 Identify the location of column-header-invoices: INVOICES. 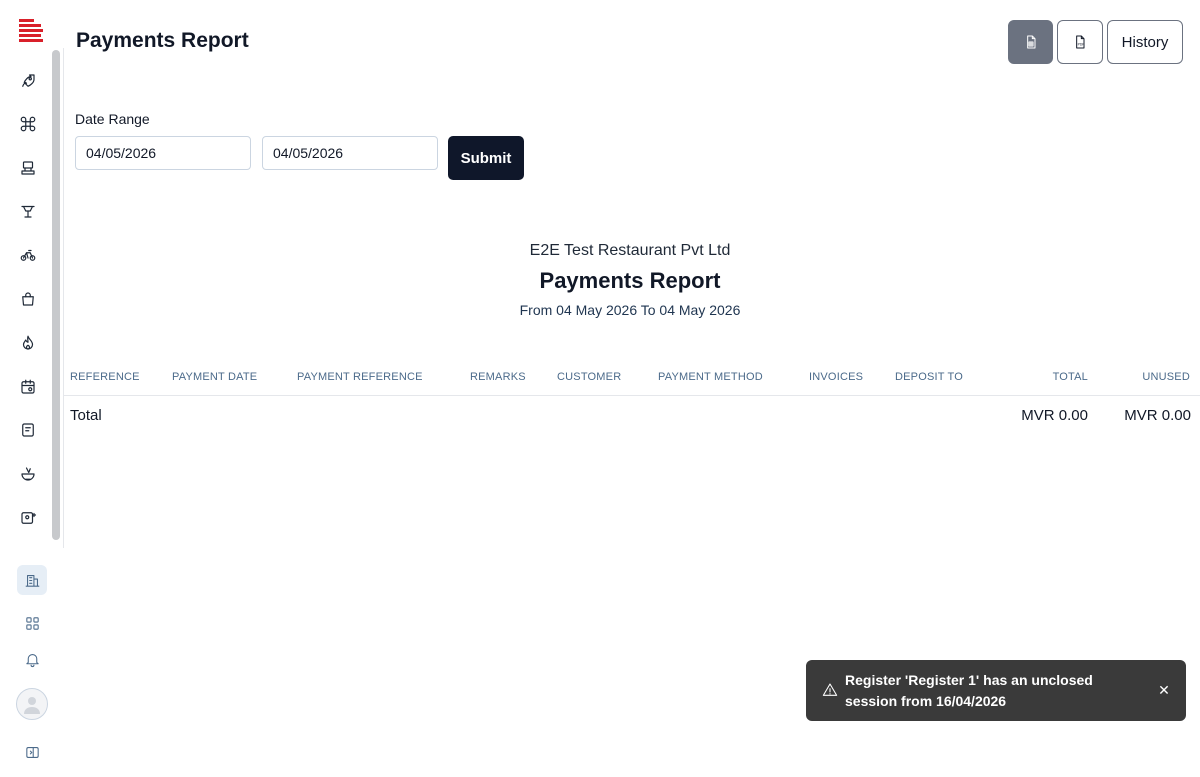
(836, 377).